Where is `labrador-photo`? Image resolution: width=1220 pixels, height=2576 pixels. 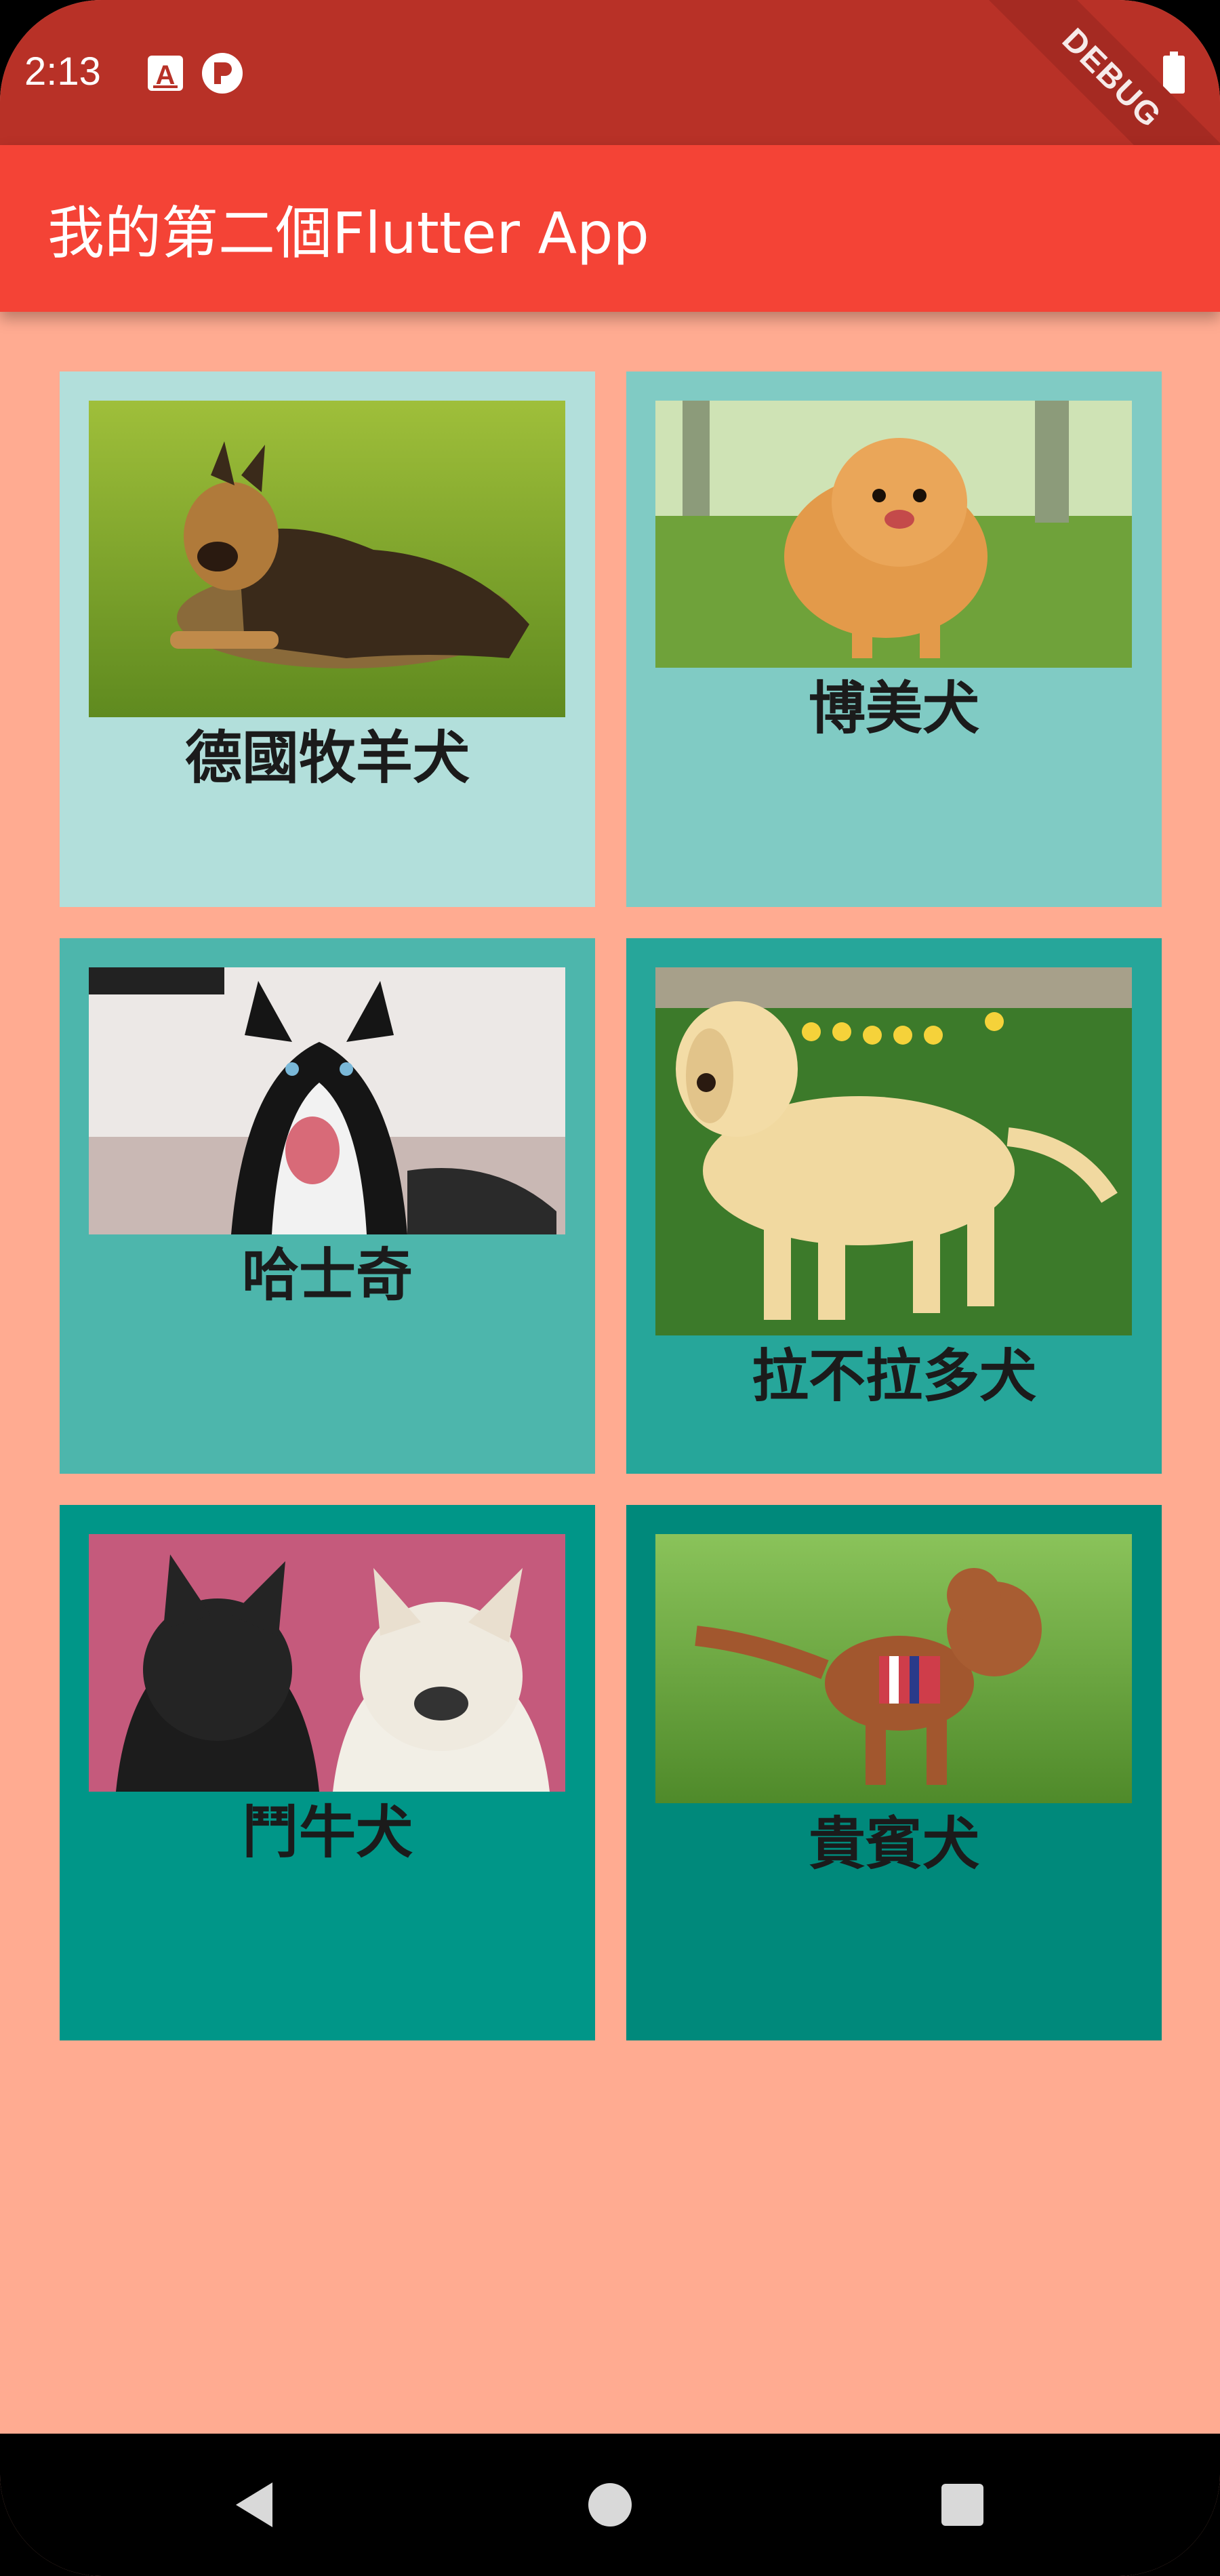 labrador-photo is located at coordinates (894, 1151).